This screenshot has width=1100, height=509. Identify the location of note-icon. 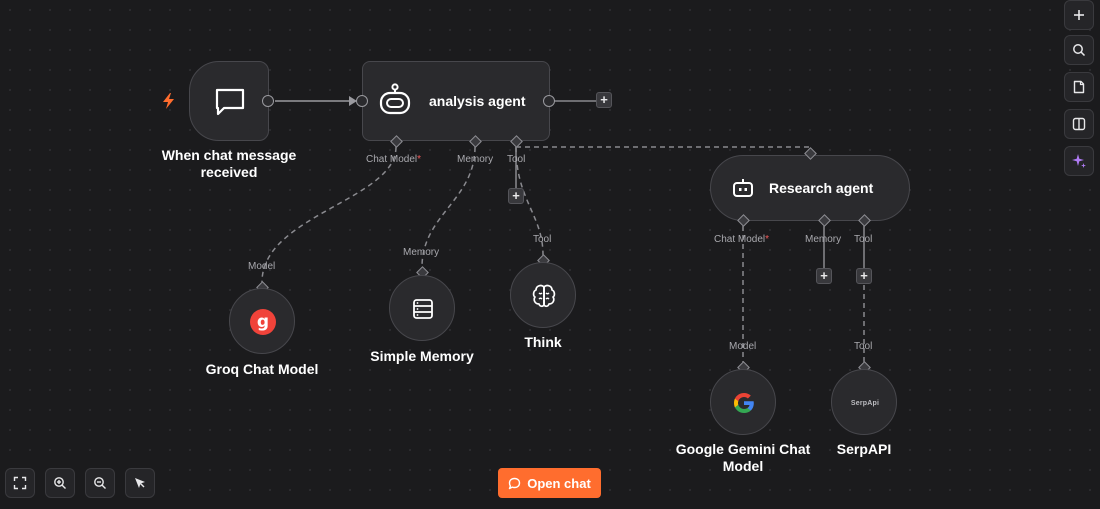
(1079, 87).